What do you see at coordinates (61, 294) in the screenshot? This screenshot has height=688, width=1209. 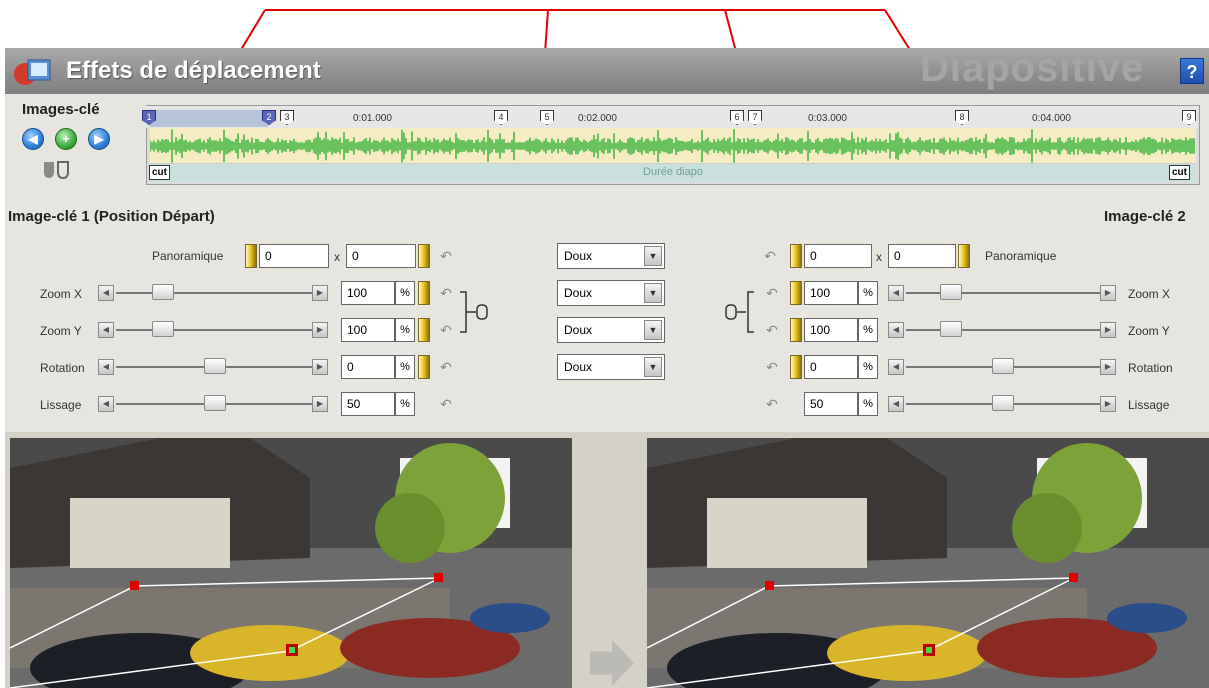 I see `zoom-x-label: Zoom X` at bounding box center [61, 294].